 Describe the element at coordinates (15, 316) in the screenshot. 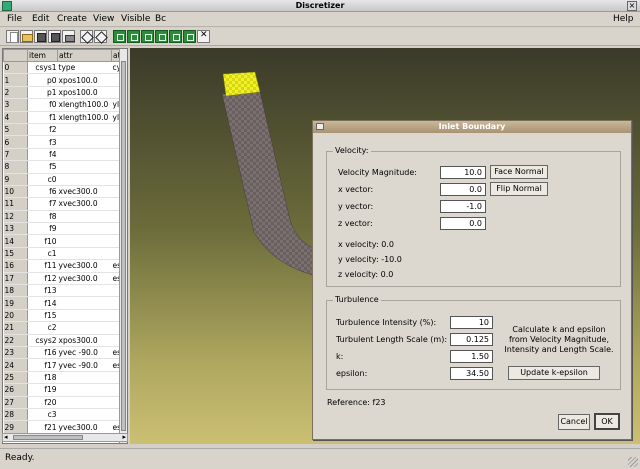

I see `table-row-number: 20` at that location.